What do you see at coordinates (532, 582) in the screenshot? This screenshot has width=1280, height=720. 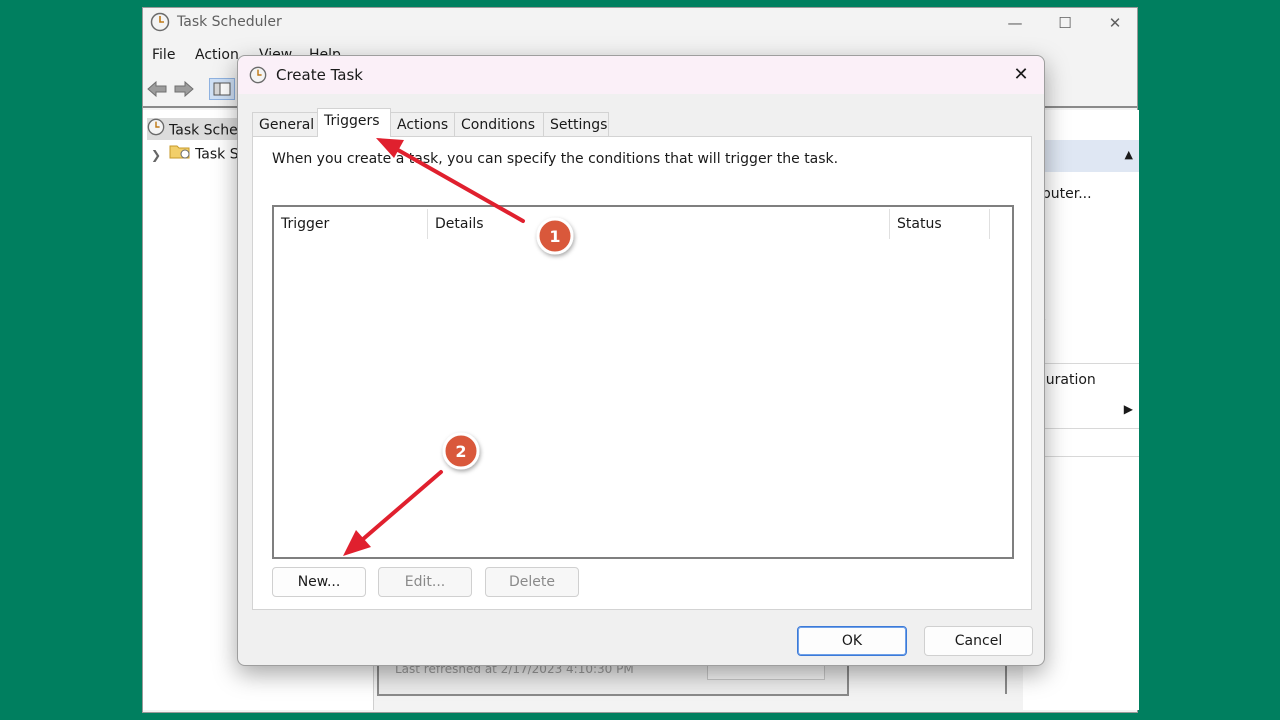 I see `delete-trigger-button: Delete` at bounding box center [532, 582].